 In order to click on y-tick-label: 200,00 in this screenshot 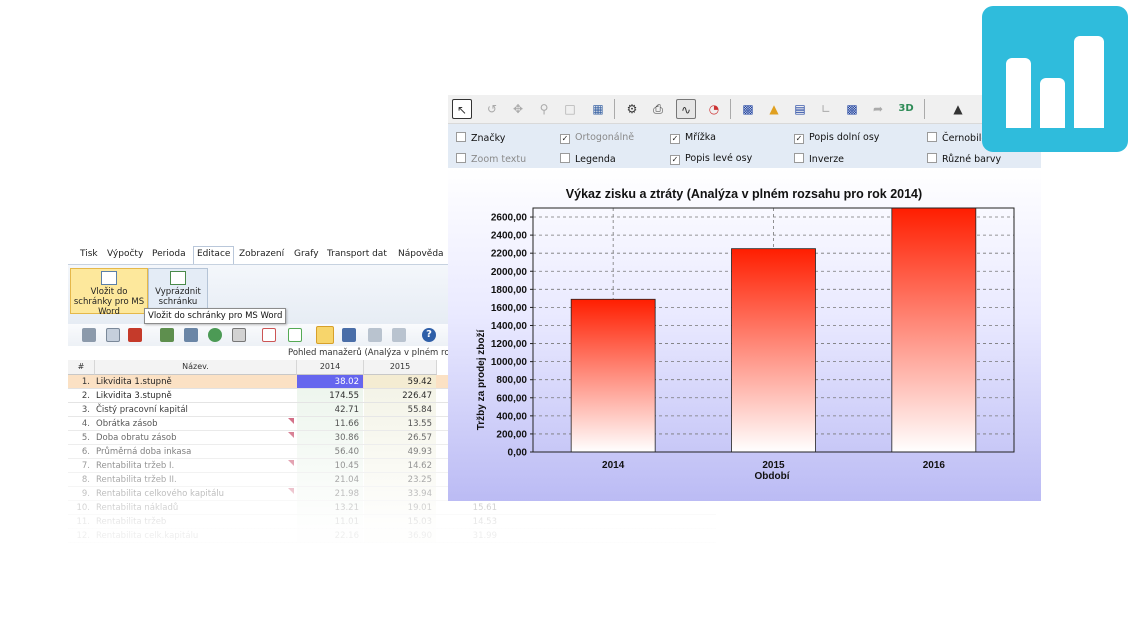, I will do `click(511, 434)`.